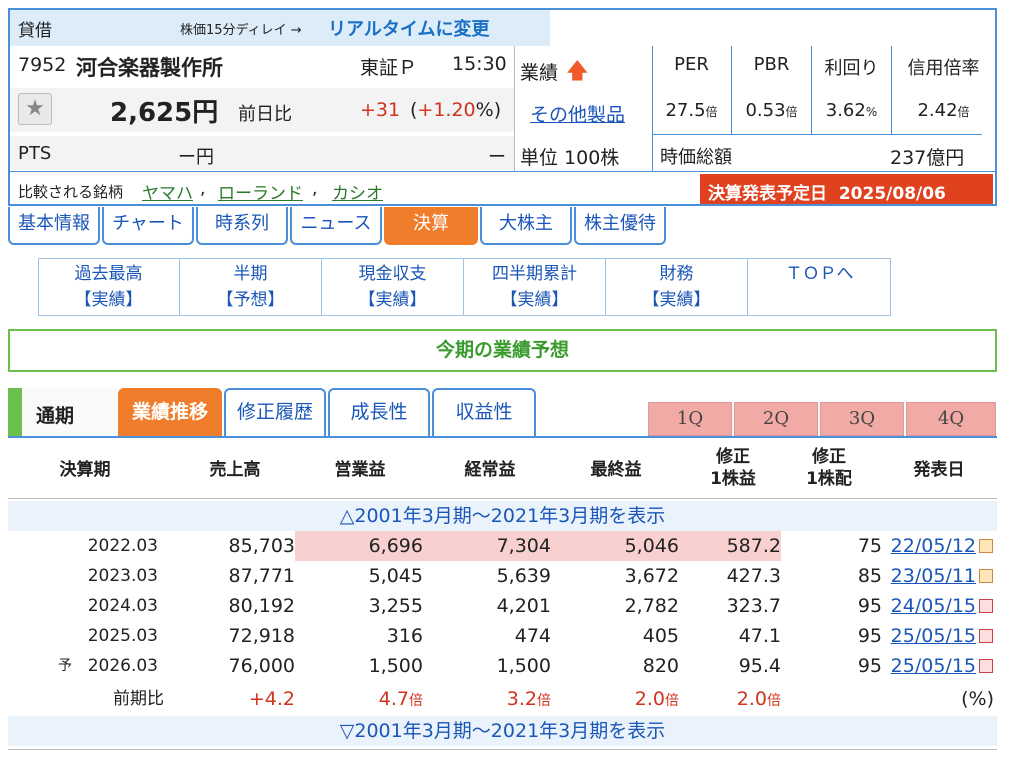  Describe the element at coordinates (242, 226) in the screenshot. I see `tab-time-series: 時系列` at that location.